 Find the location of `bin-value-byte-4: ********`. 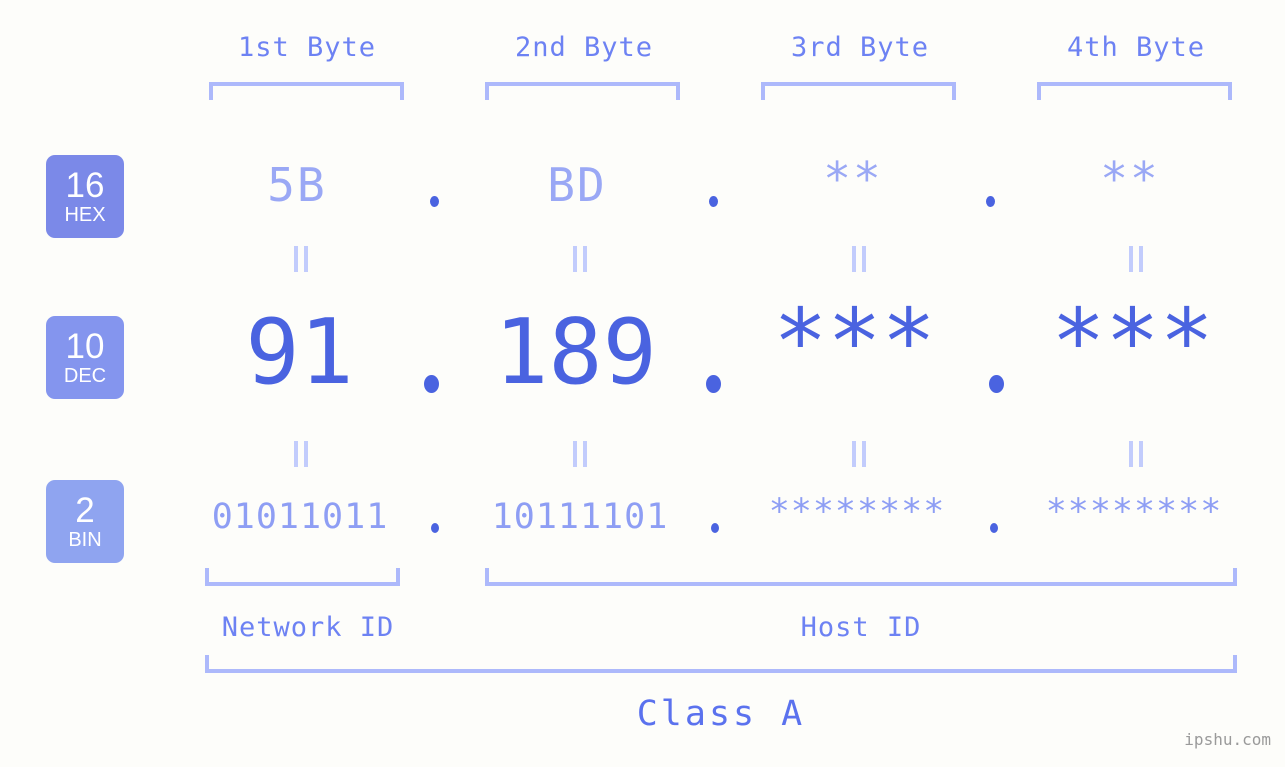

bin-value-byte-4: ******** is located at coordinates (1134, 512).